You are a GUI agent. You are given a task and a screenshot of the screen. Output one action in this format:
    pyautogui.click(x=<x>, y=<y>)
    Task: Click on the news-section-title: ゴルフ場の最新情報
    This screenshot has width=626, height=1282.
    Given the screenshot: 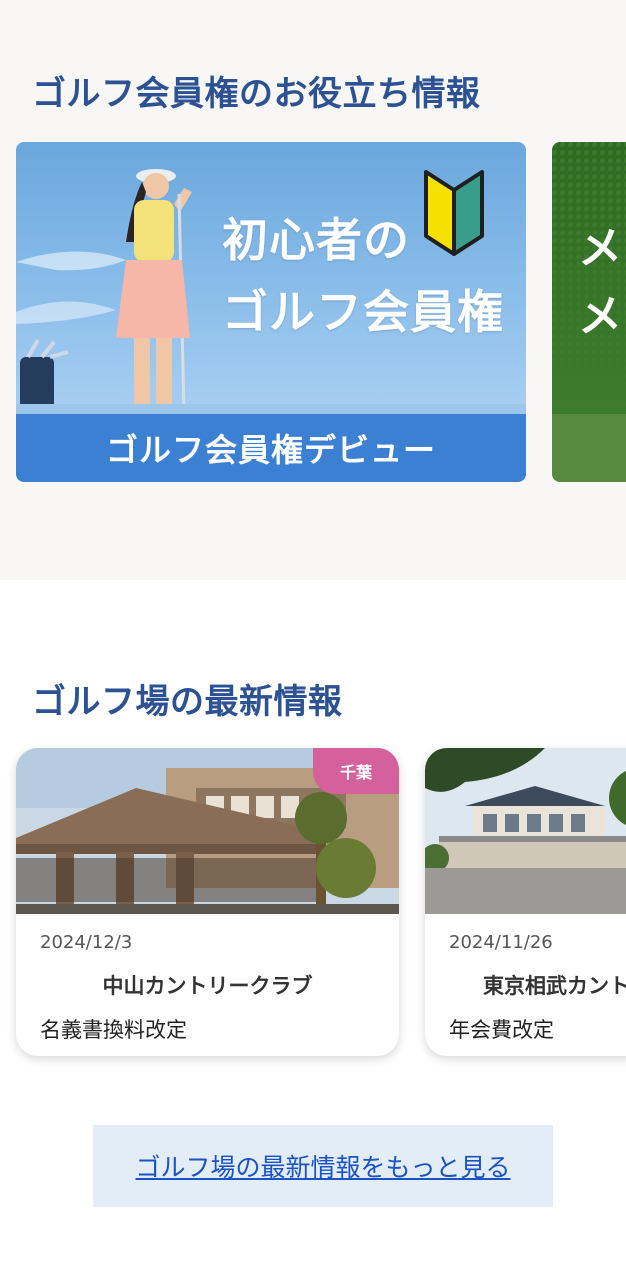 What is the action you would take?
    pyautogui.click(x=187, y=702)
    